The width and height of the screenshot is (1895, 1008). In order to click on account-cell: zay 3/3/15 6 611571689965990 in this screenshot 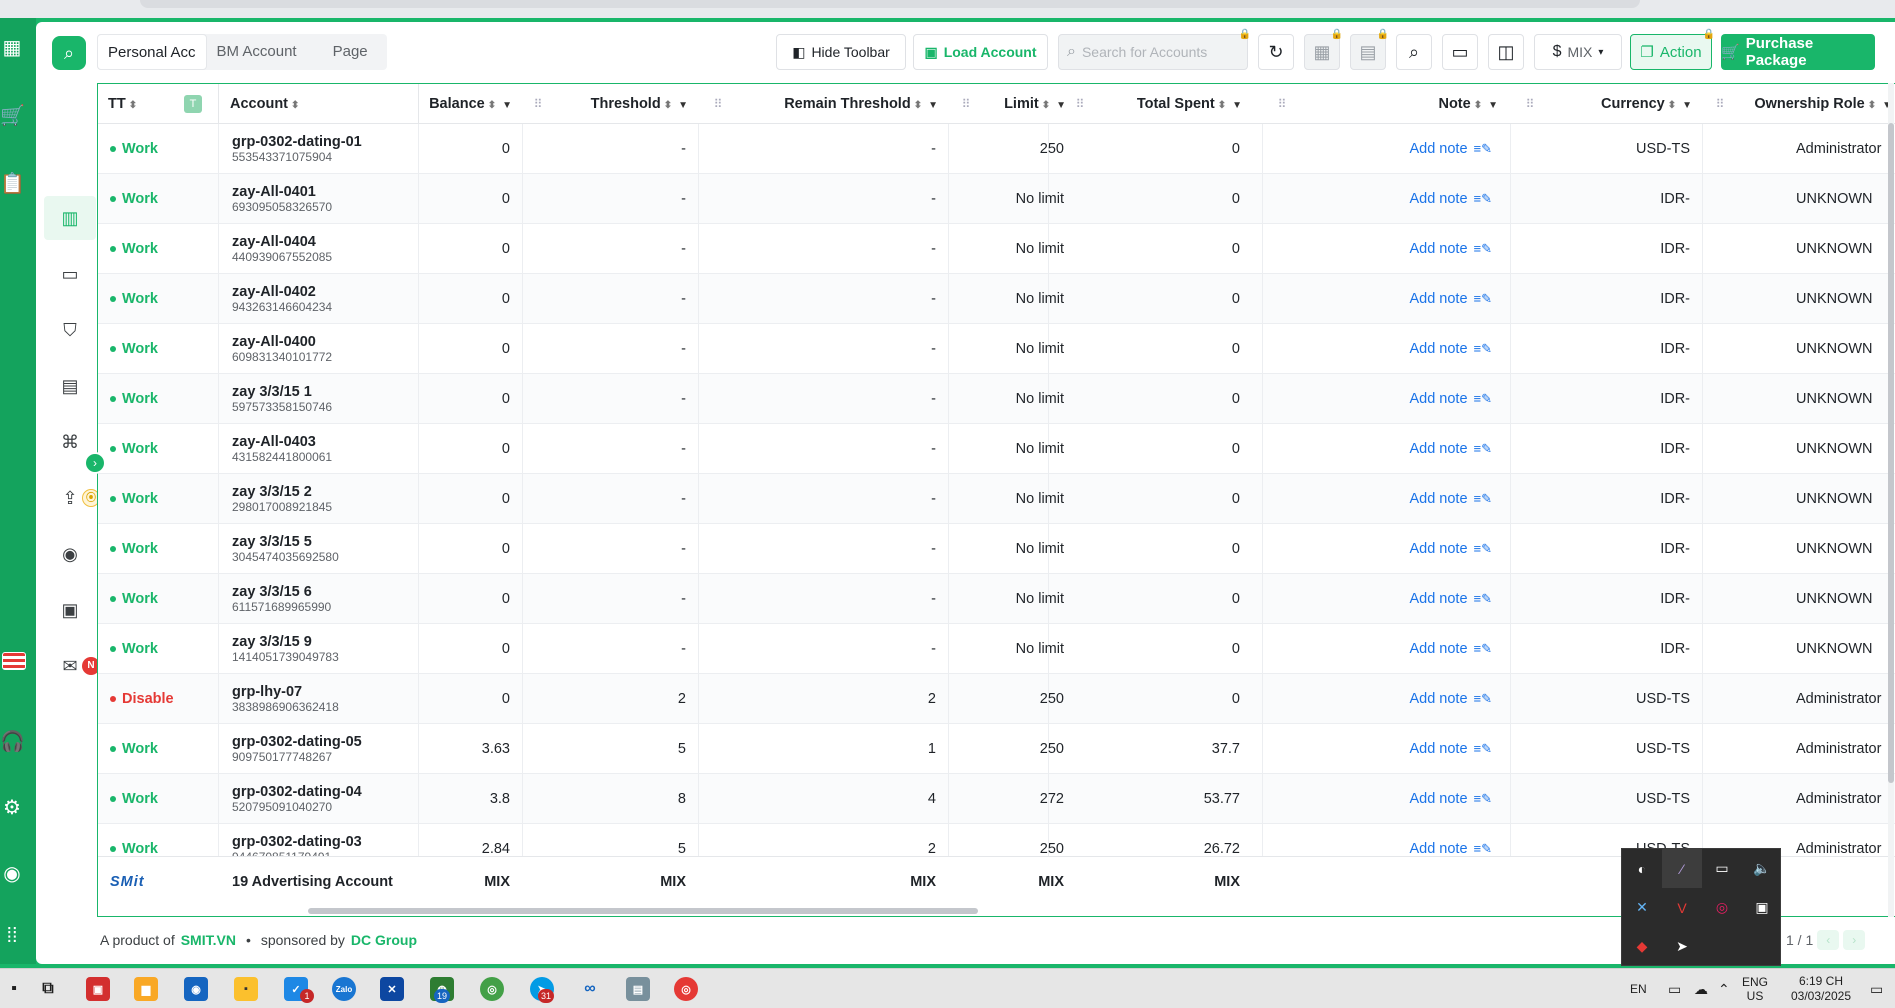, I will do `click(319, 599)`.